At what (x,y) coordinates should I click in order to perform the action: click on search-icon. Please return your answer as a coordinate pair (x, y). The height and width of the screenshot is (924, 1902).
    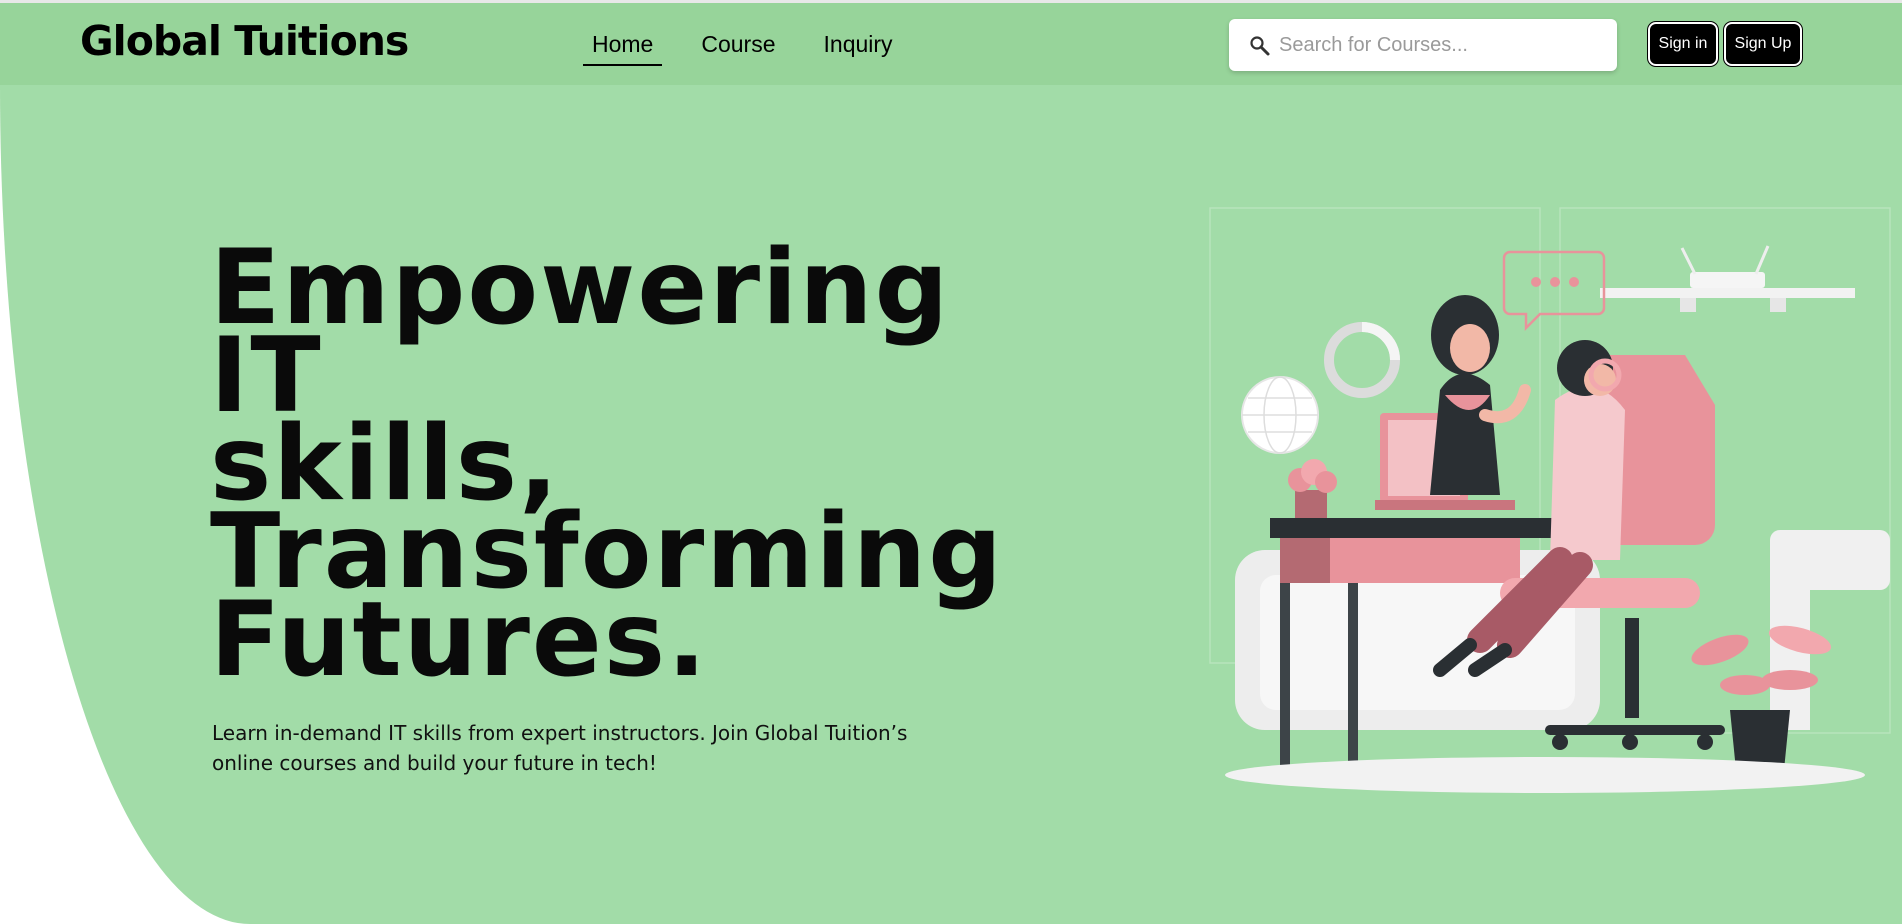
    Looking at the image, I should click on (1260, 46).